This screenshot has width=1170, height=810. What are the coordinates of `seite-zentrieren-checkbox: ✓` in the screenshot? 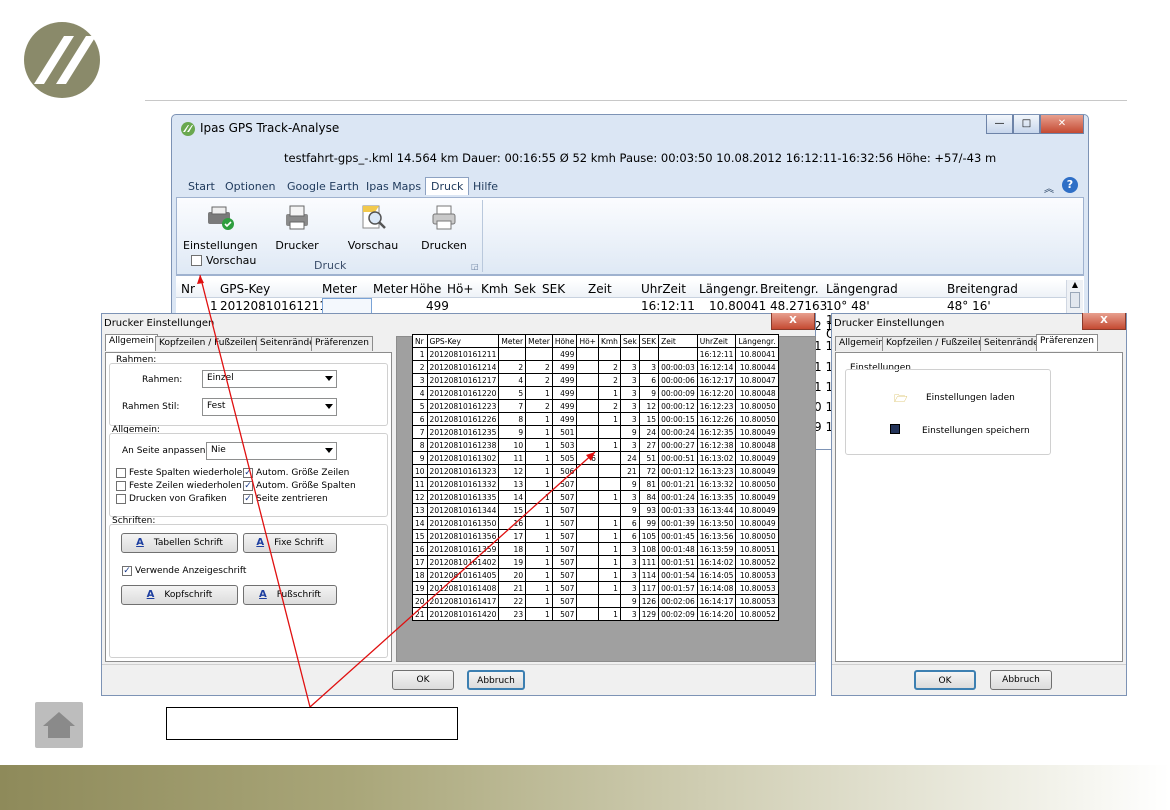 It's located at (248, 499).